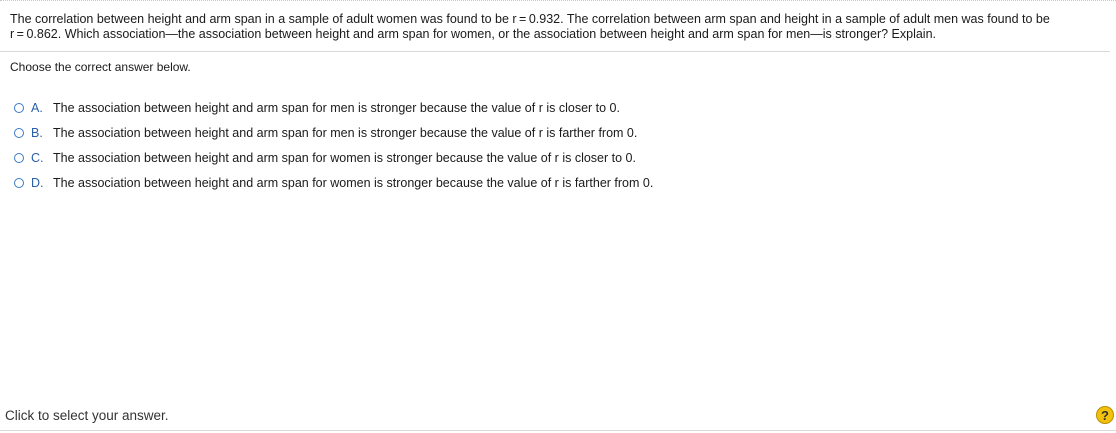  I want to click on option-letter: C., so click(37, 157).